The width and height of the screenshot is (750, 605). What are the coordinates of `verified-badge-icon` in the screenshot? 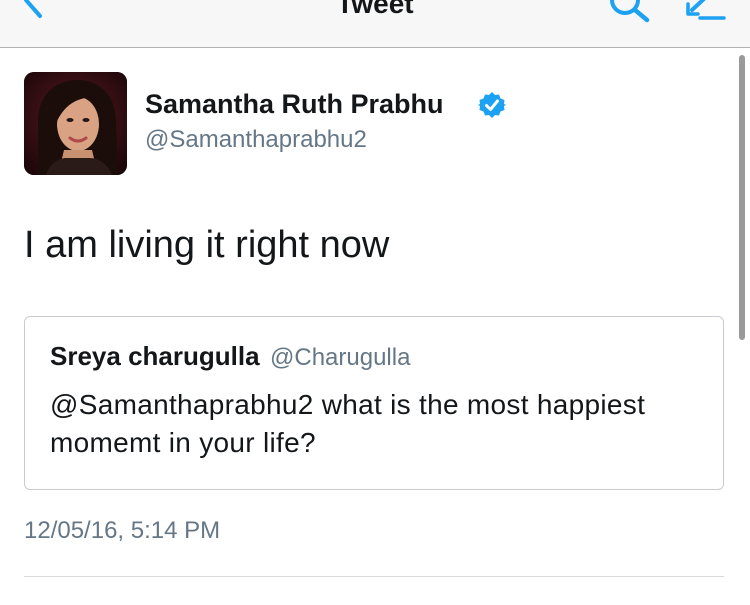 It's located at (492, 105).